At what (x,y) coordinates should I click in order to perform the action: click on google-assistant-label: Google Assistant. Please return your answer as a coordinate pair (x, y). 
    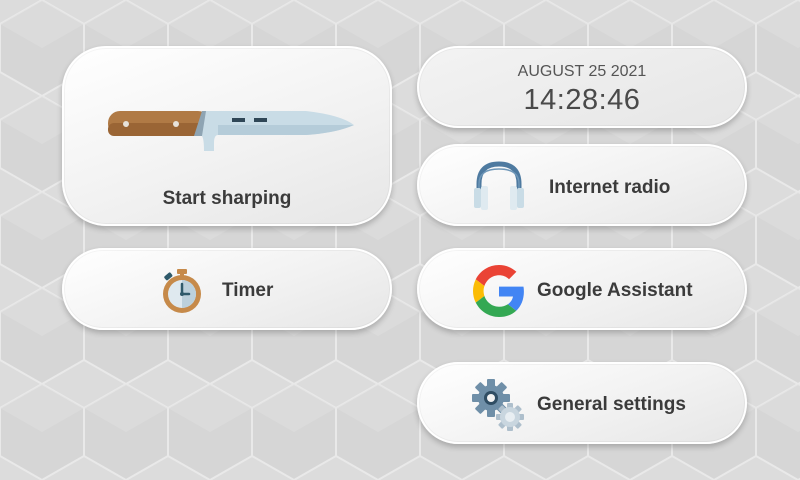
    Looking at the image, I should click on (615, 290).